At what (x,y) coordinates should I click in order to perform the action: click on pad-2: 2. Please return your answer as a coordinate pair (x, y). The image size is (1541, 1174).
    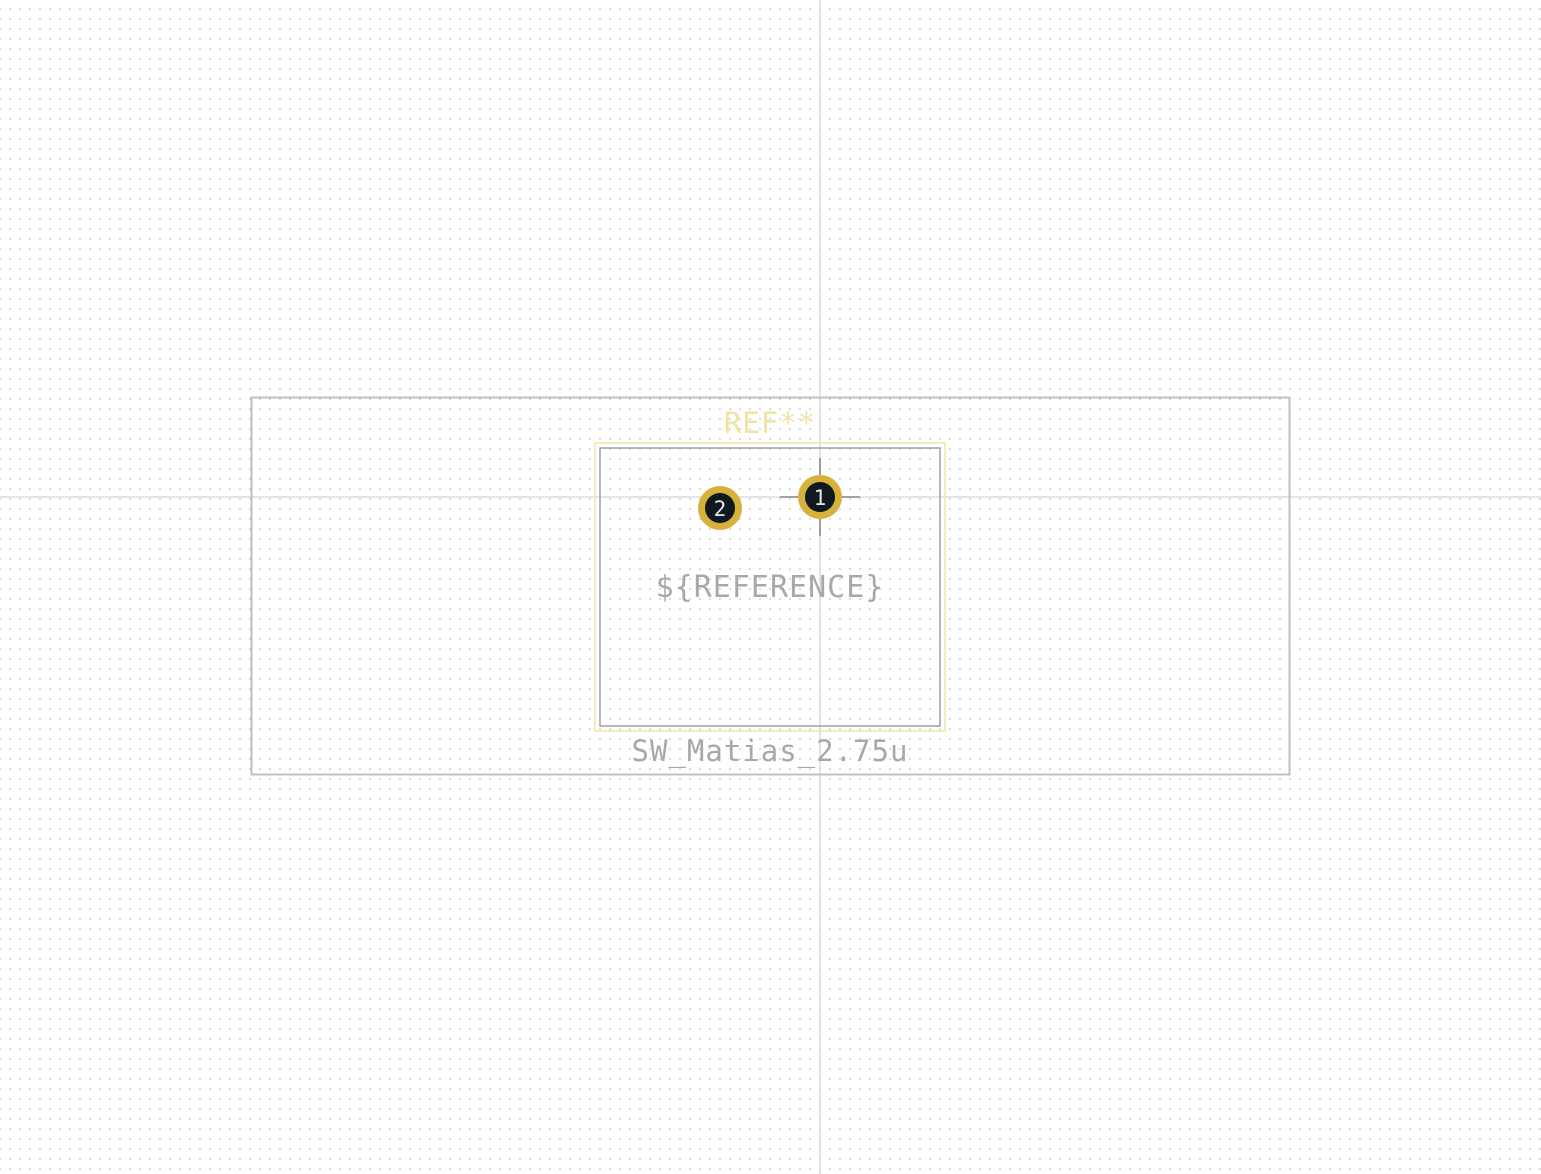
    Looking at the image, I should click on (720, 508).